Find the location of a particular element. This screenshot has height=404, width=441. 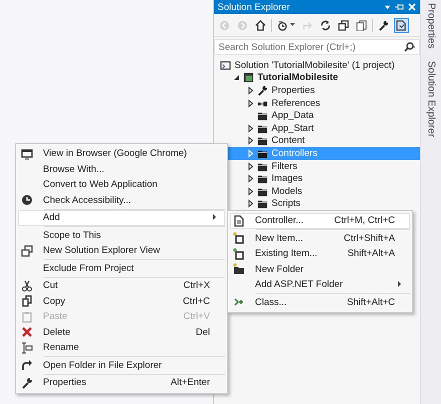

browser-window-icon is located at coordinates (27, 154).